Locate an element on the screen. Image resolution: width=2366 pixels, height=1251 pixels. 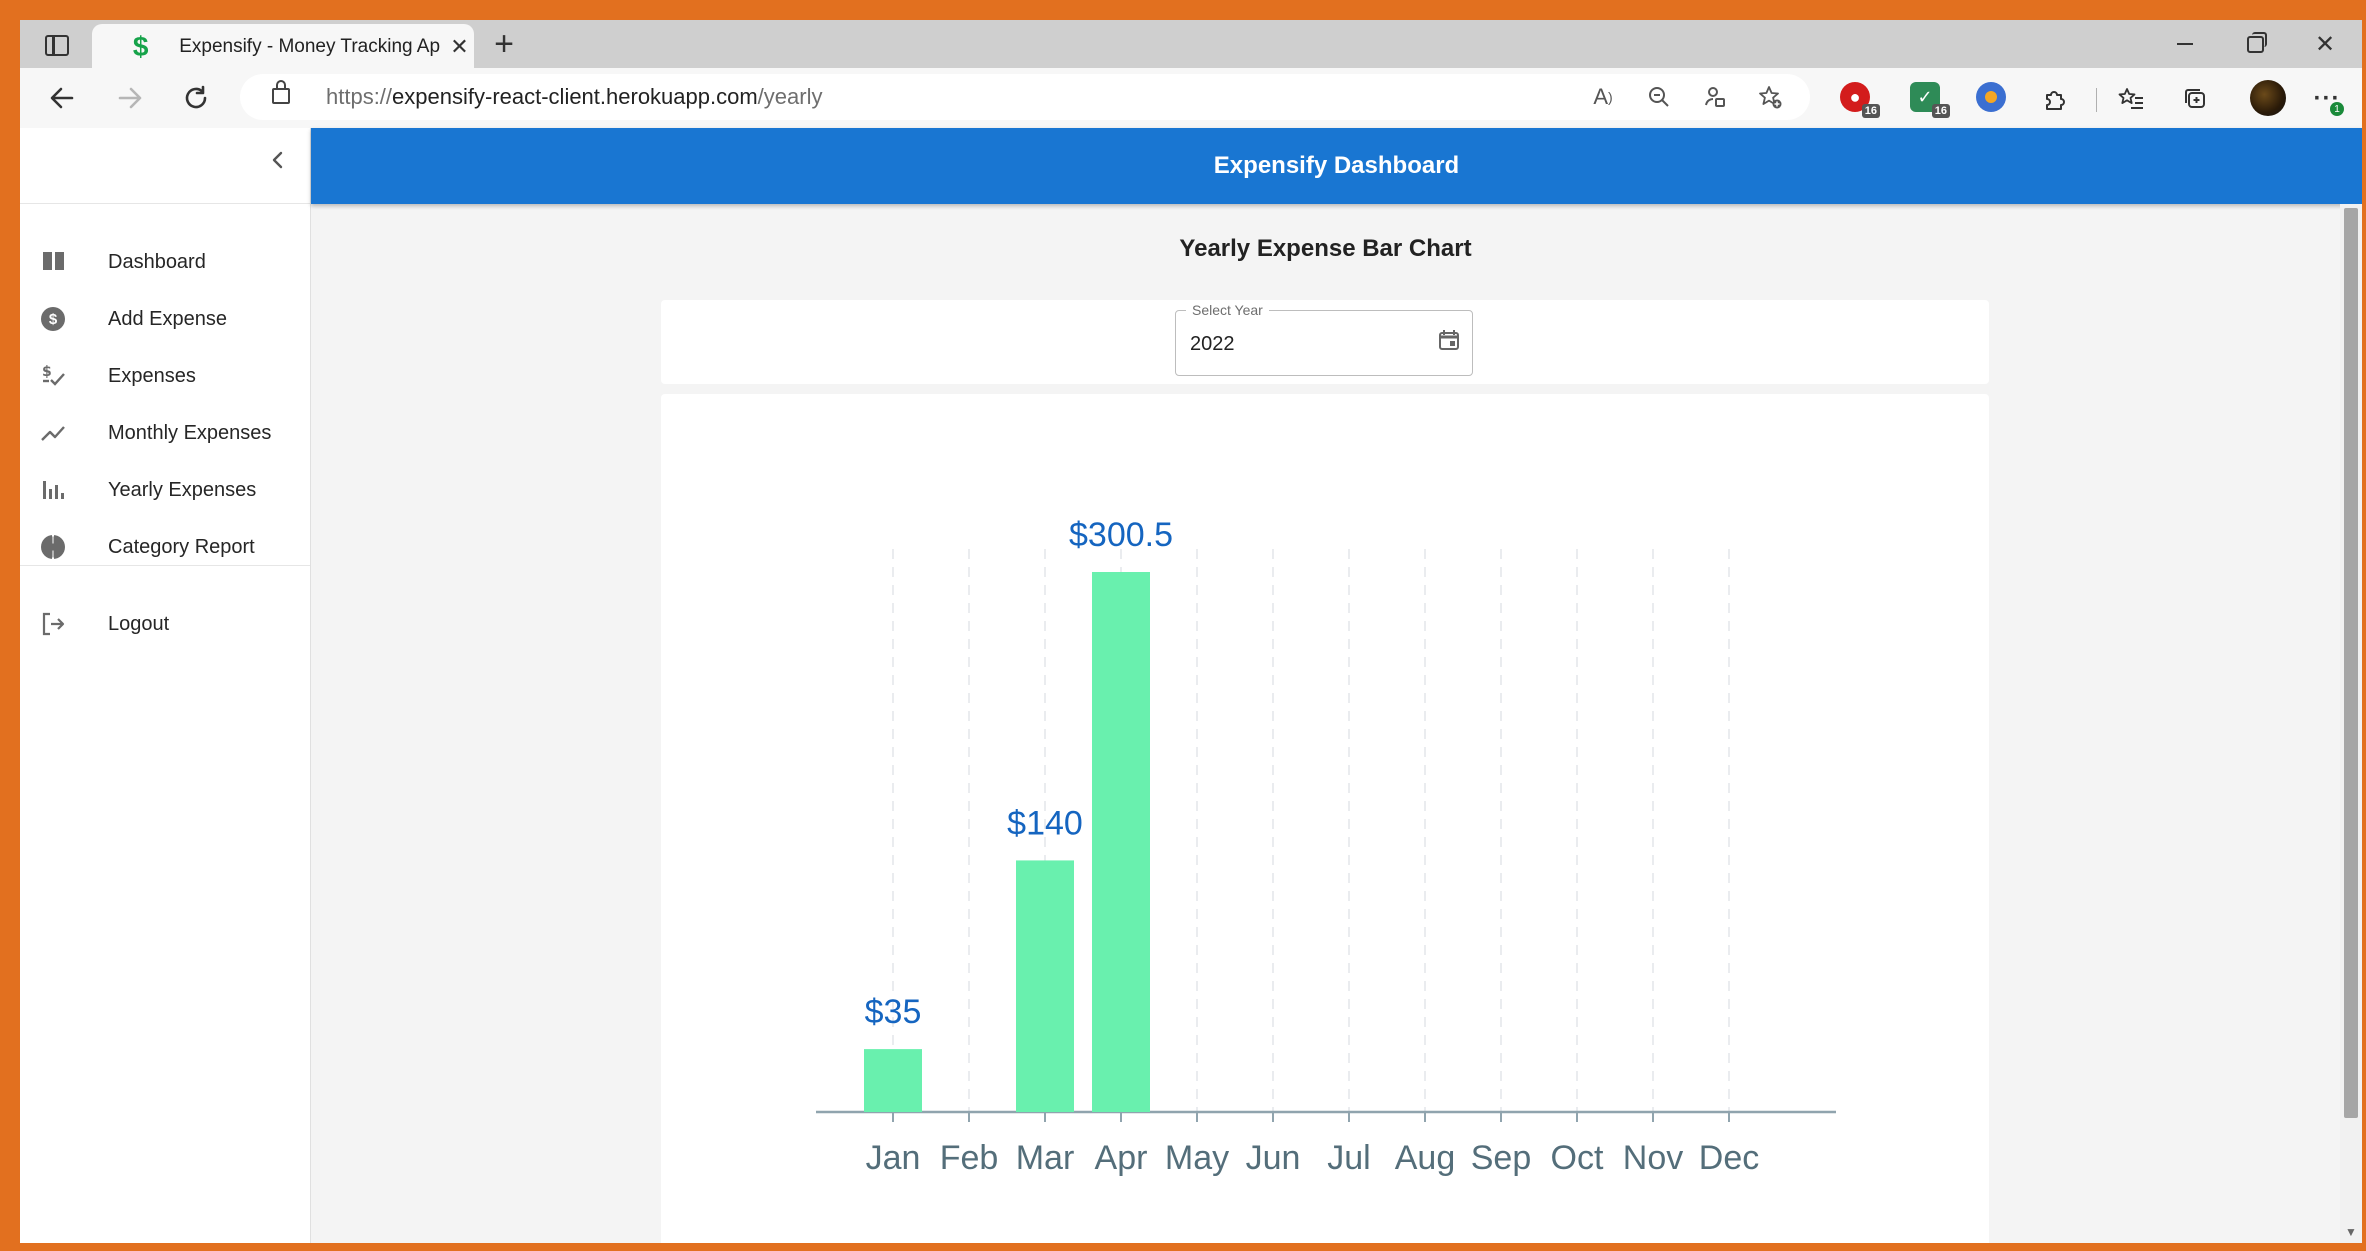
sidebar-item-logout: Logout is located at coordinates (165, 624).